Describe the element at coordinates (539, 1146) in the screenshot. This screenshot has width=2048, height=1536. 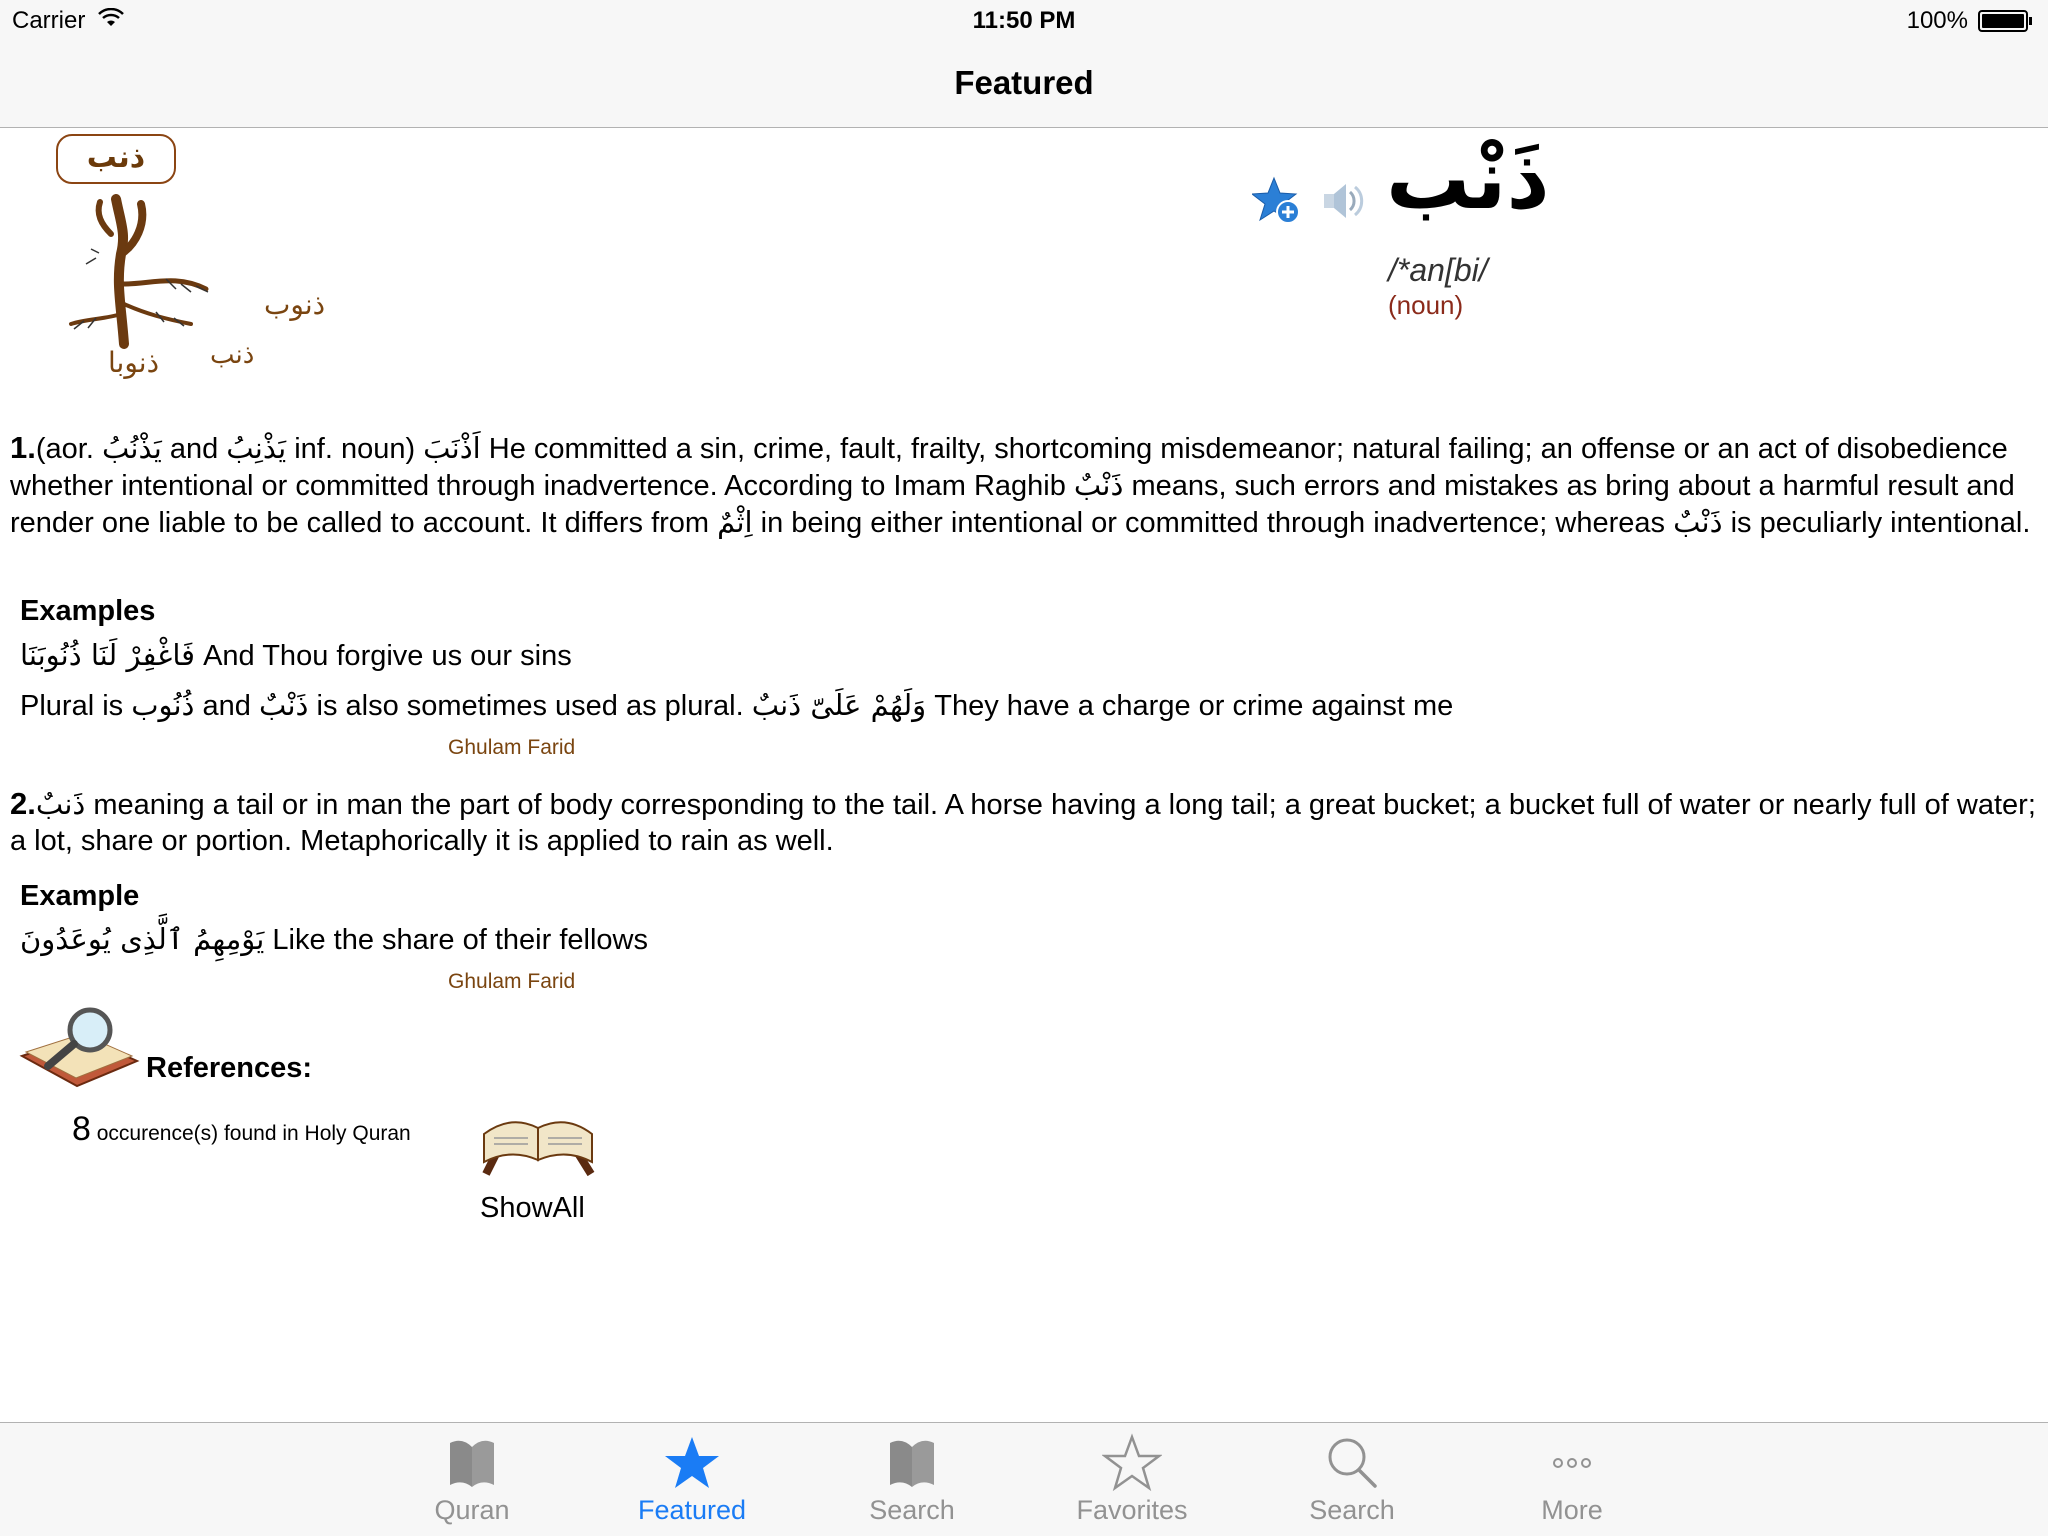
I see `quran-stand-icon` at that location.